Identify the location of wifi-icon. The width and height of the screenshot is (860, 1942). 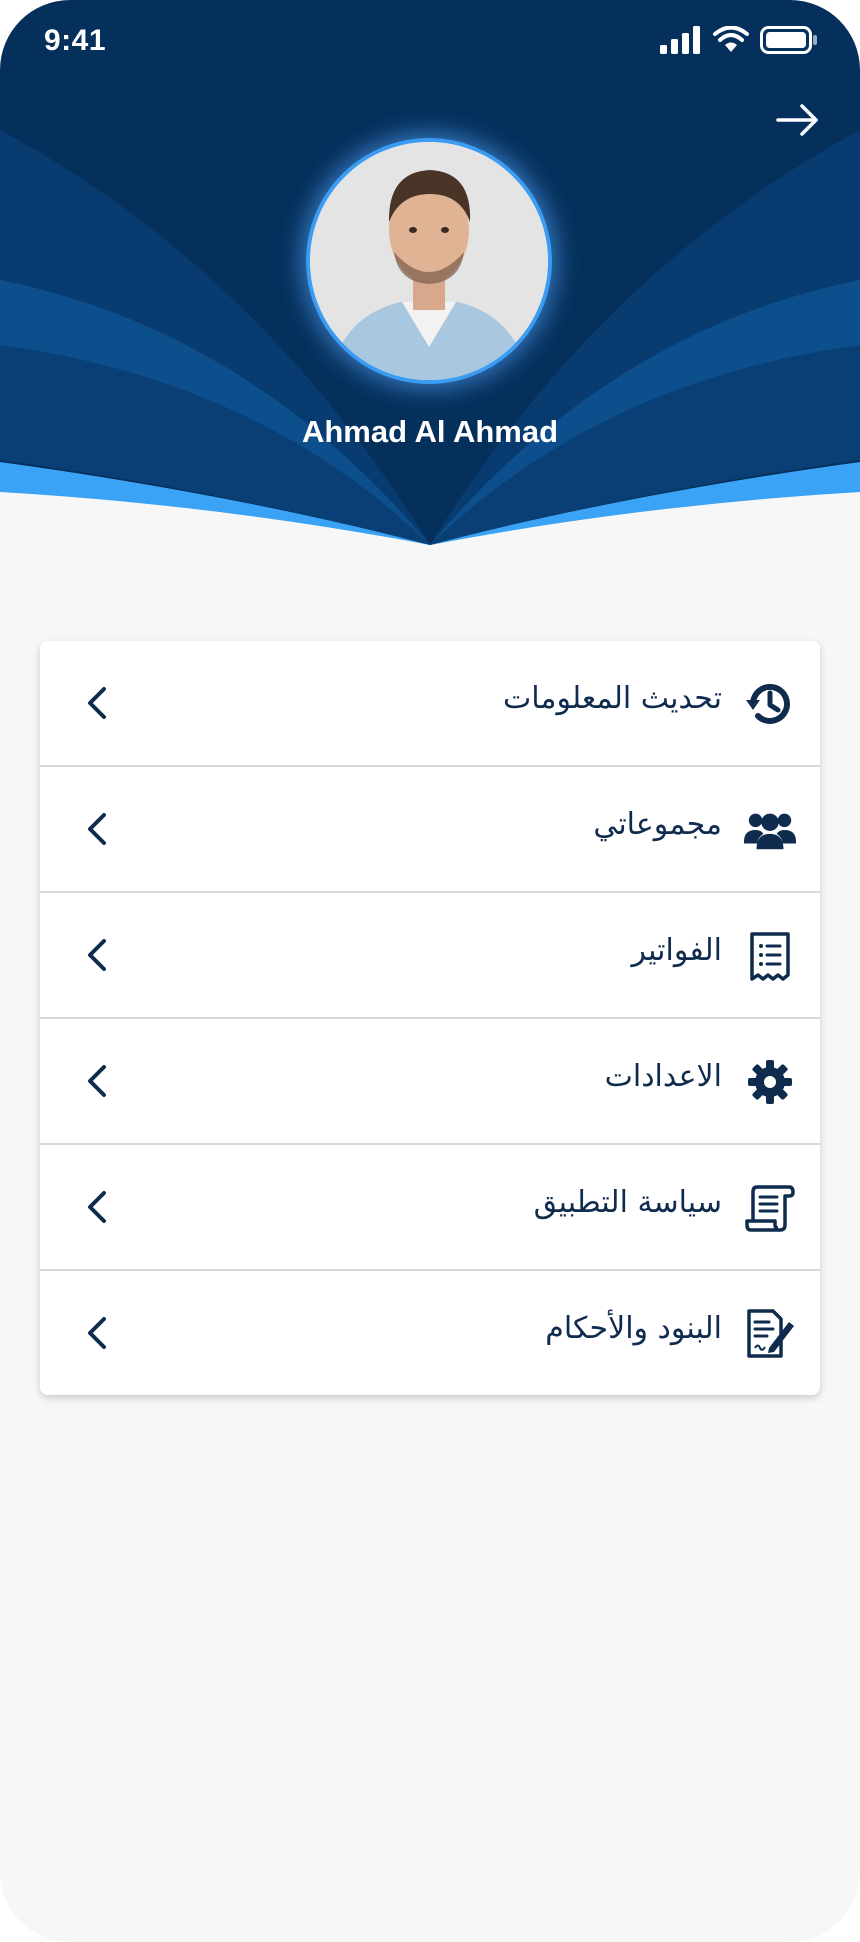
(731, 39).